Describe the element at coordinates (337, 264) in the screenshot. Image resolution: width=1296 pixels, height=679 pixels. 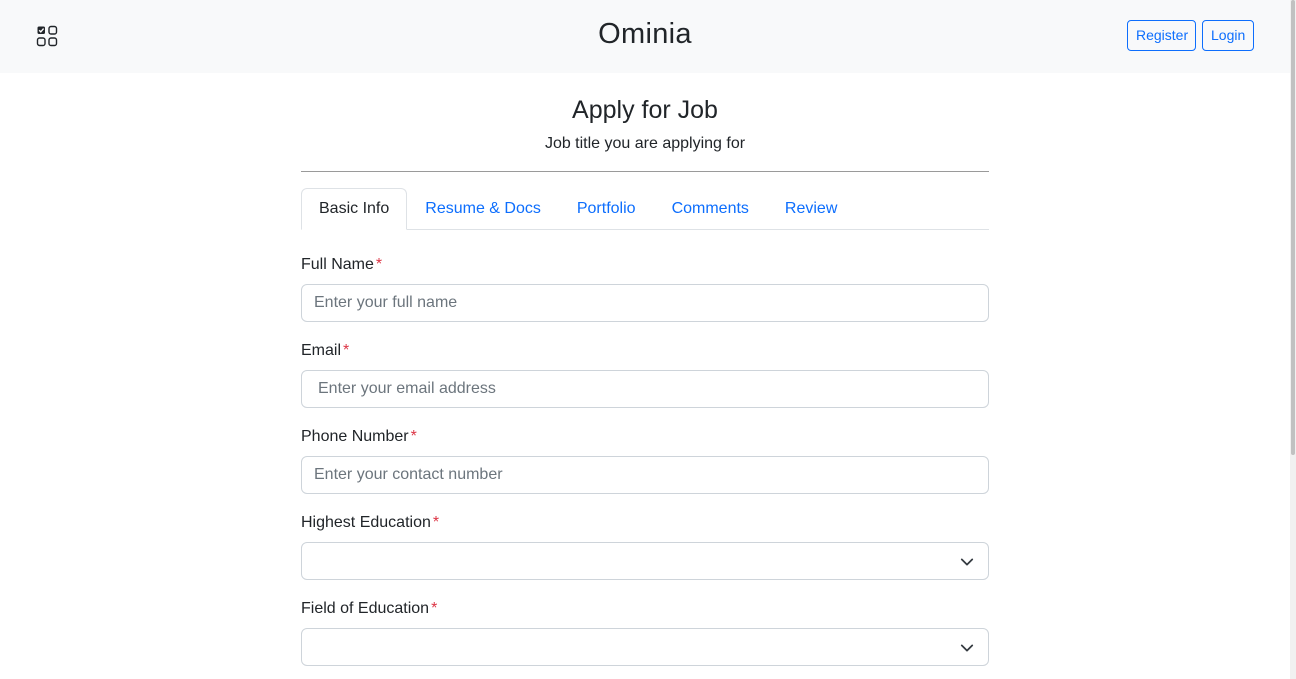
I see `full-name-label-text: Full Name` at that location.